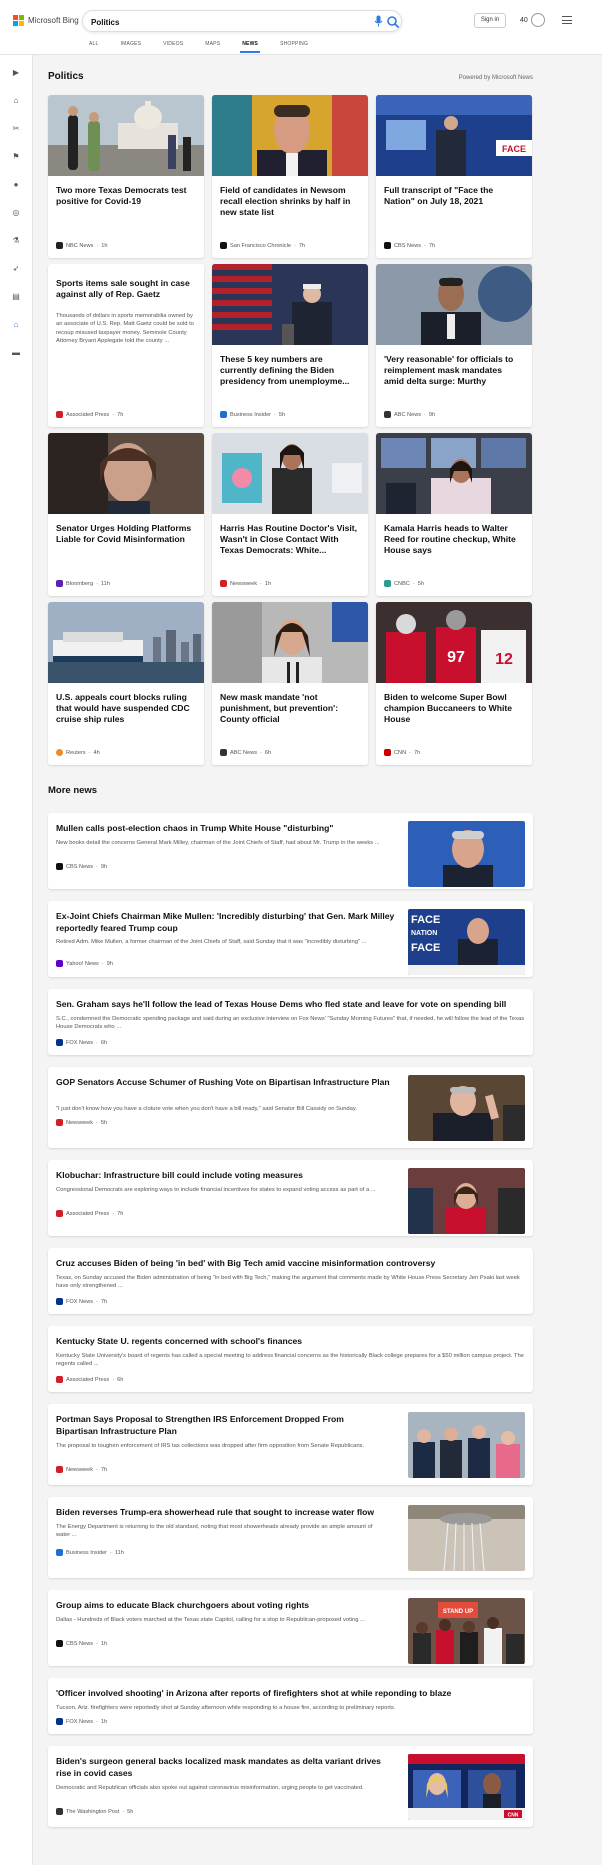 The width and height of the screenshot is (602, 1865). I want to click on item-source: Newsweek · 7h, so click(81, 1469).